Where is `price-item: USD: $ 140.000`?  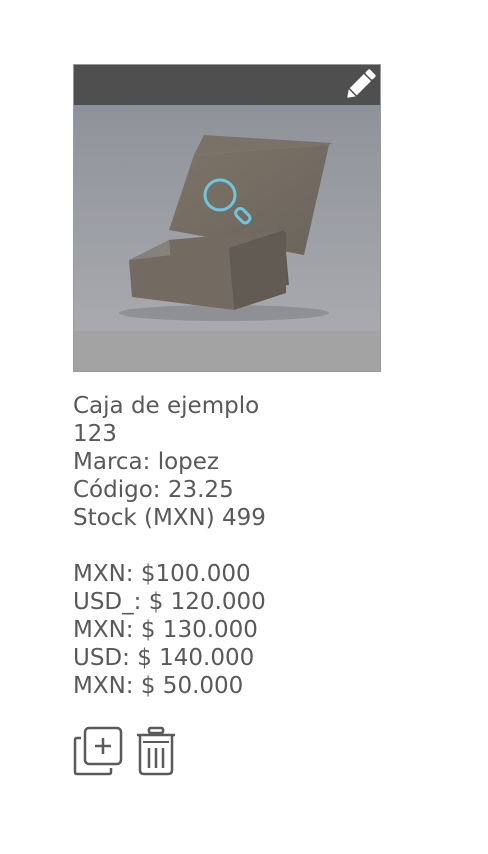
price-item: USD: $ 140.000 is located at coordinates (164, 658).